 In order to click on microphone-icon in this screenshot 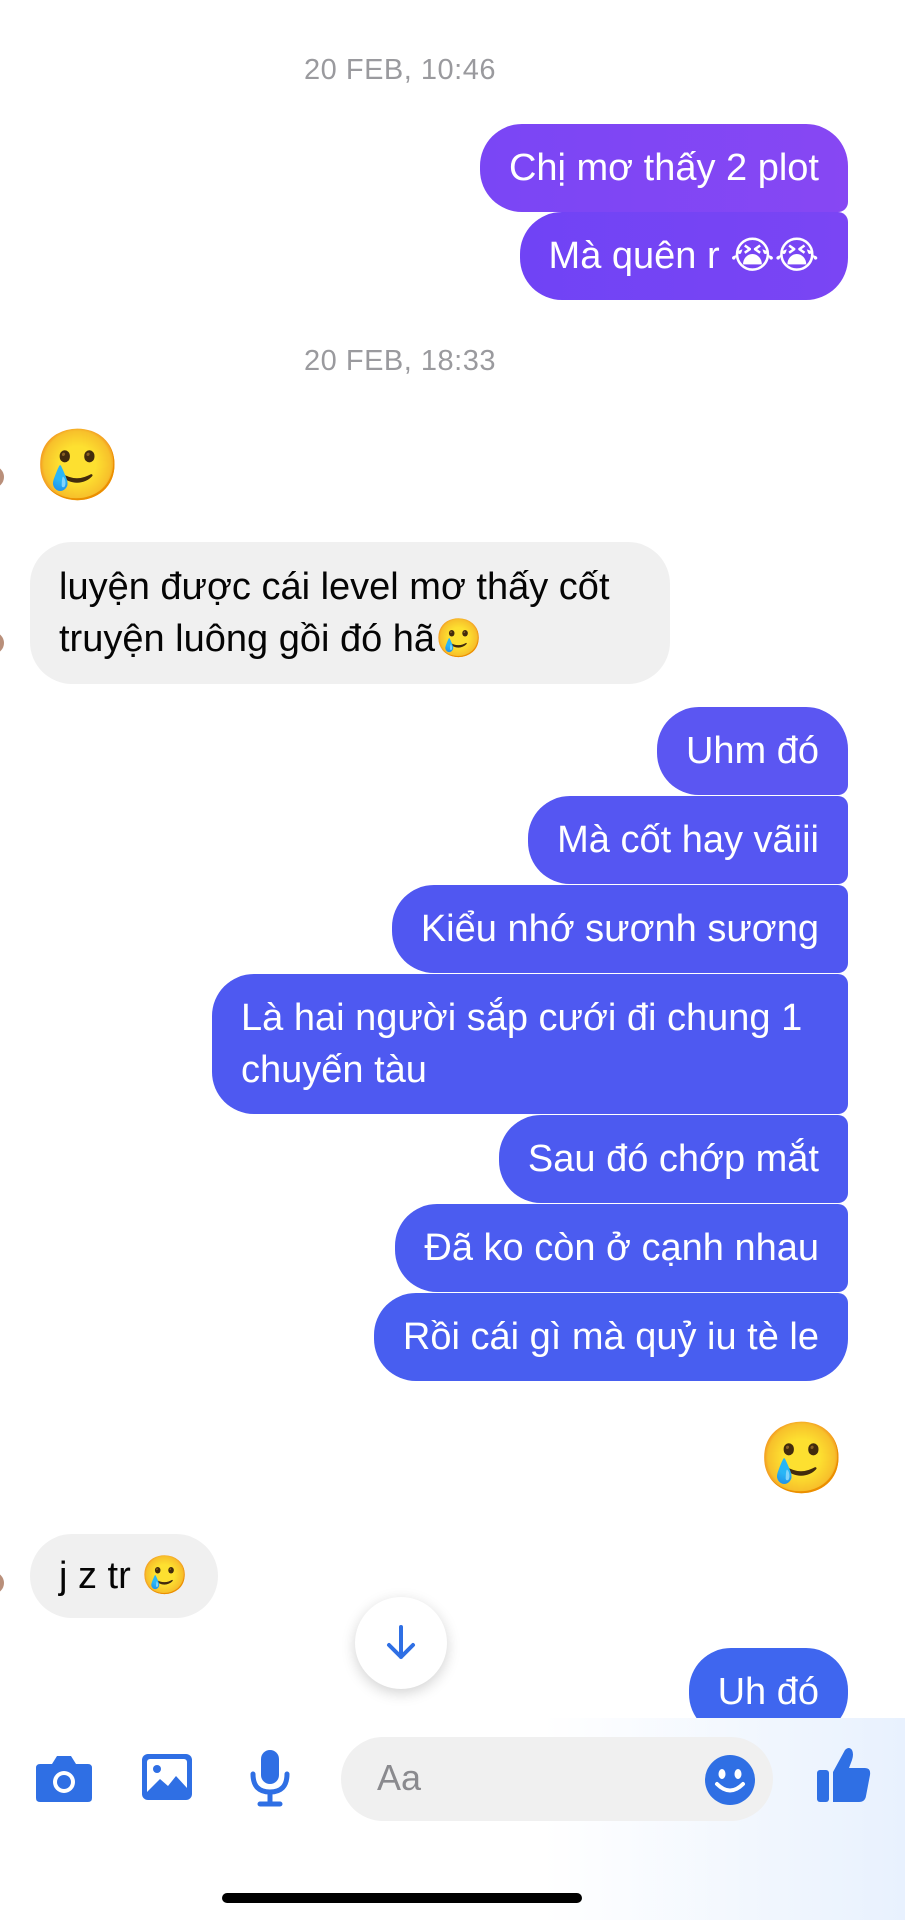, I will do `click(270, 1778)`.